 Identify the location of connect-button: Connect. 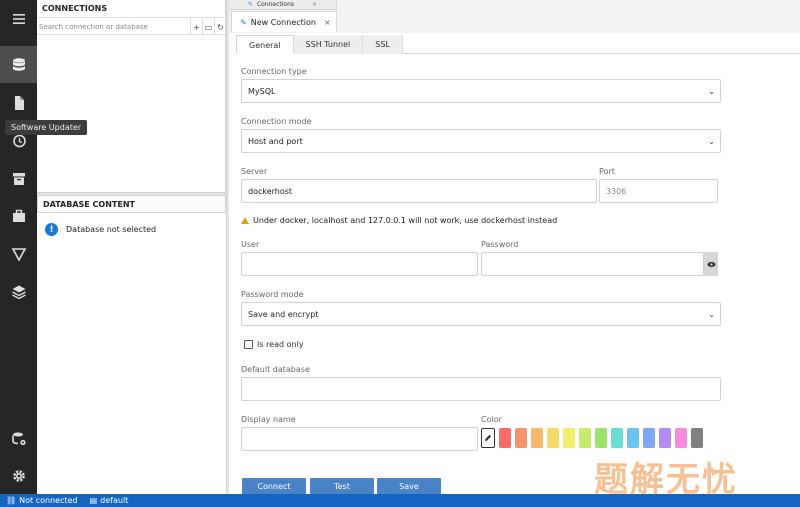
(274, 486).